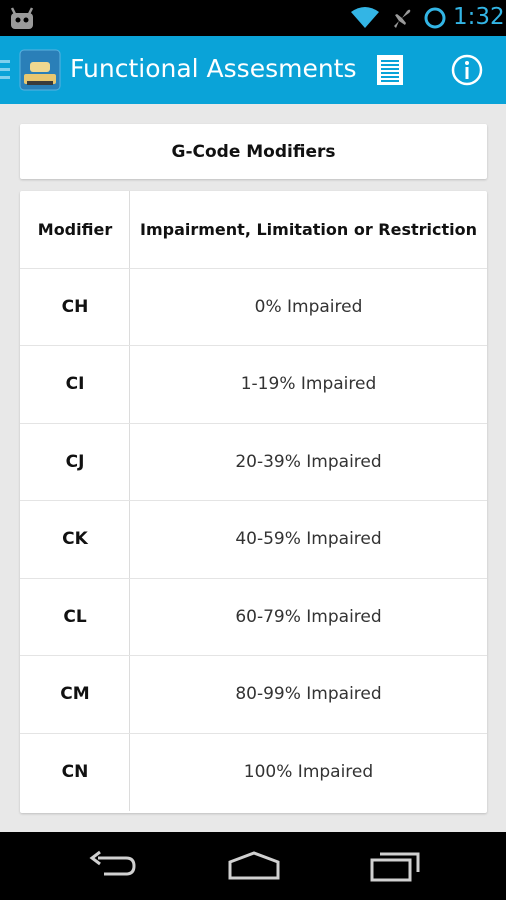 The height and width of the screenshot is (900, 506). What do you see at coordinates (479, 17) in the screenshot?
I see `status-clock: 1:32` at bounding box center [479, 17].